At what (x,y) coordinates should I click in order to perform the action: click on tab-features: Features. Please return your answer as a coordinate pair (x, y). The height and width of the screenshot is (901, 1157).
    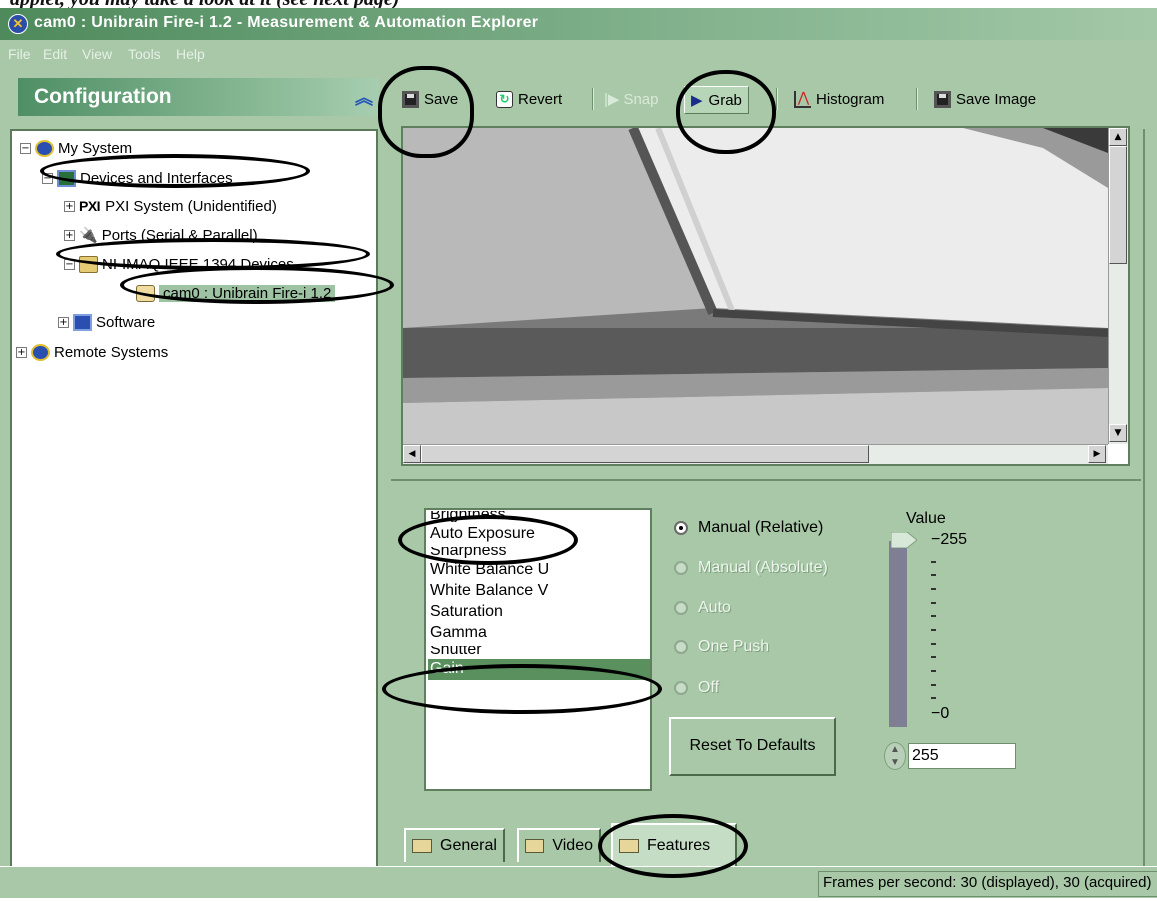
    Looking at the image, I should click on (674, 845).